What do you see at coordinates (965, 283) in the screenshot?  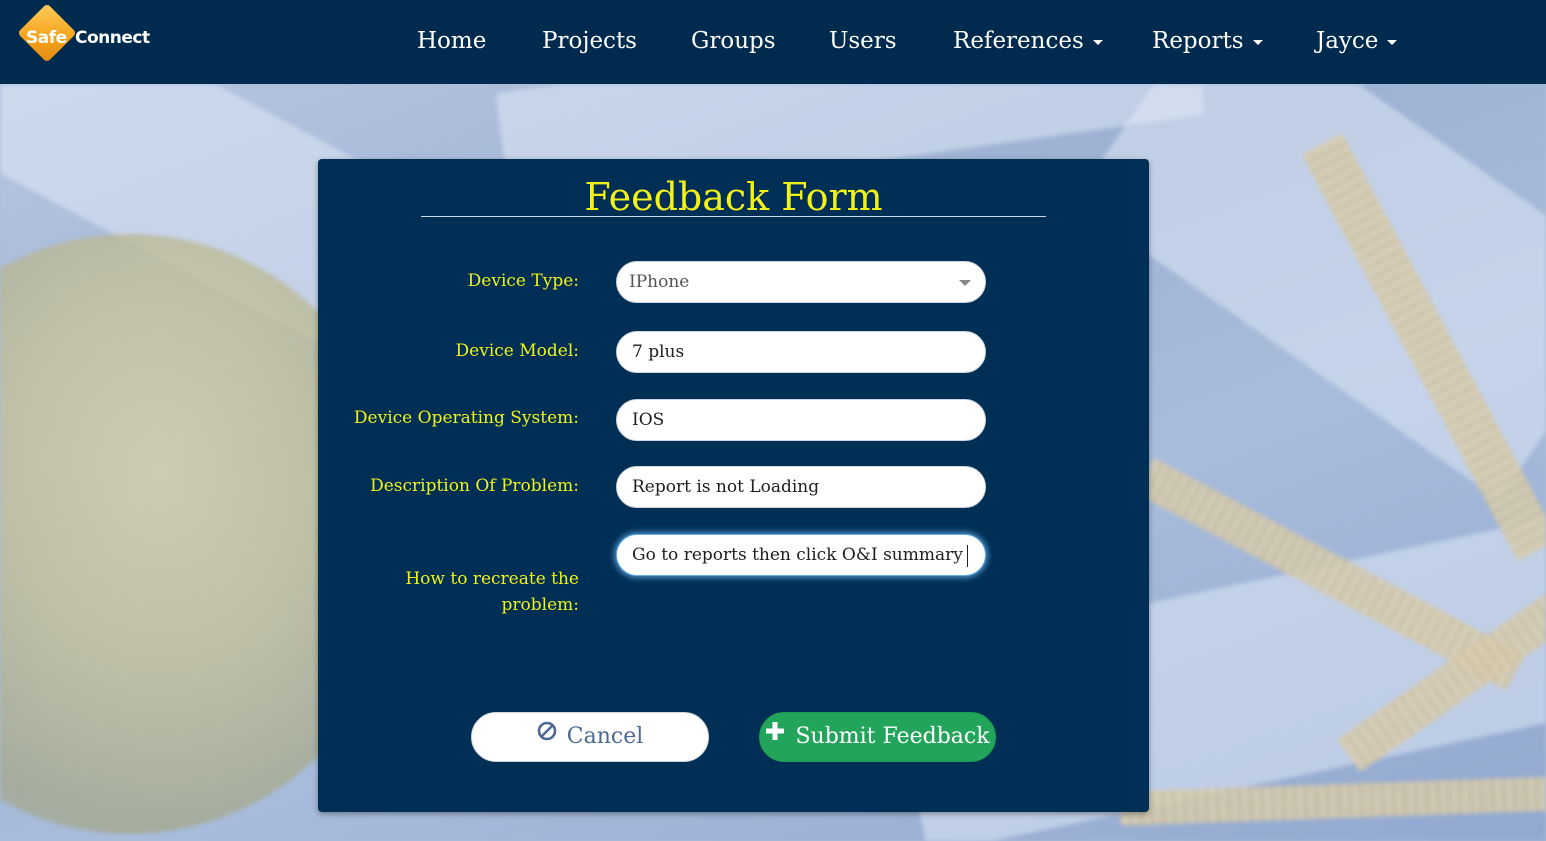 I see `chevron-down-icon` at bounding box center [965, 283].